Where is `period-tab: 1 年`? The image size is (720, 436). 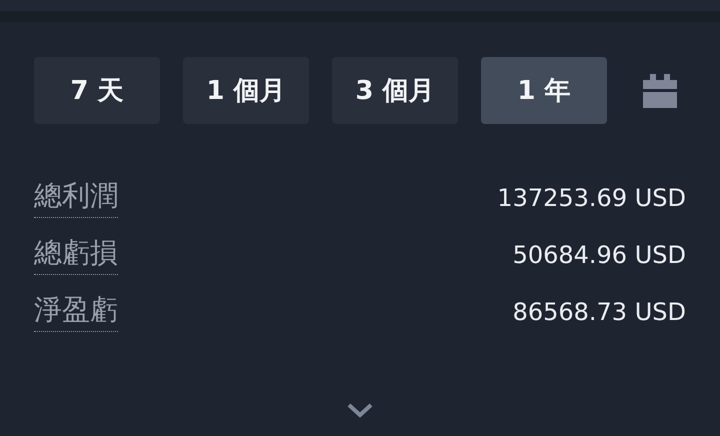 period-tab: 1 年 is located at coordinates (544, 90).